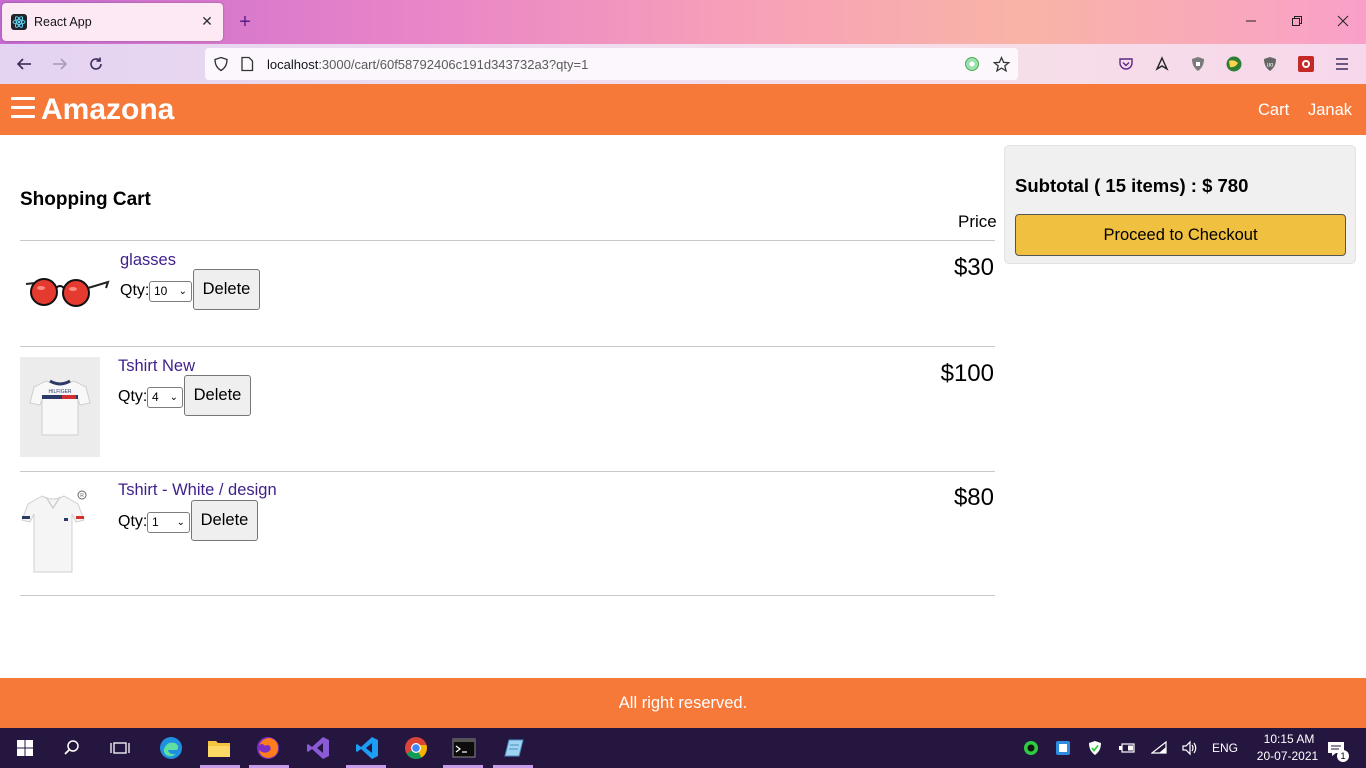  I want to click on globe-extension-icon, so click(1234, 64).